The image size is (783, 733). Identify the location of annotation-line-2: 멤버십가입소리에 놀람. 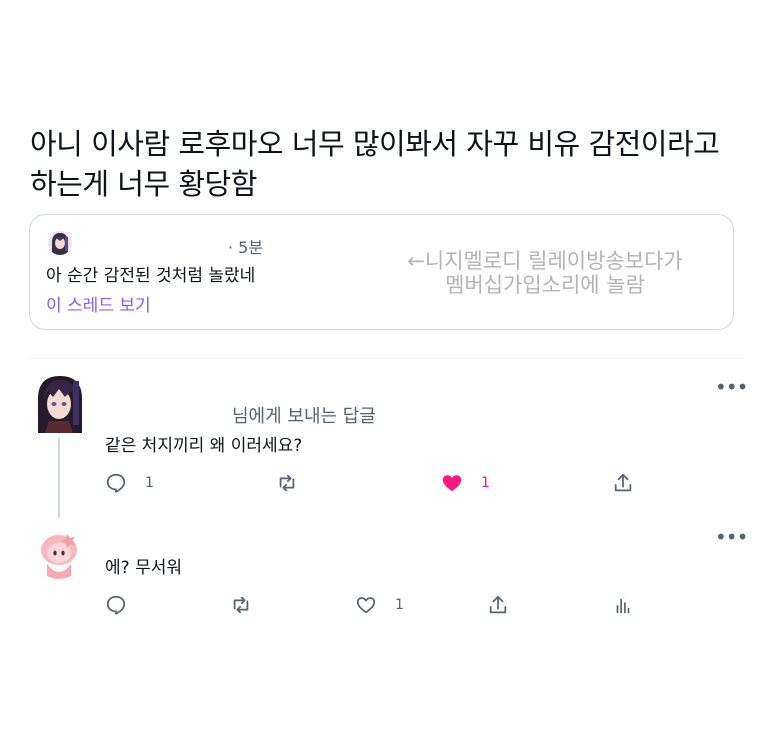
(545, 285).